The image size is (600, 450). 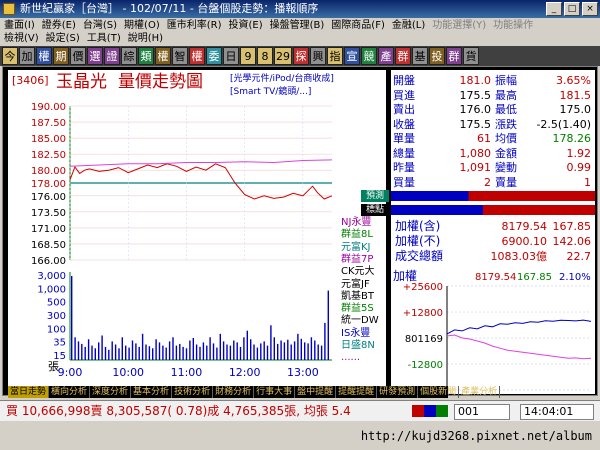 I want to click on quote-key1-0: 開盤, so click(x=404, y=80).